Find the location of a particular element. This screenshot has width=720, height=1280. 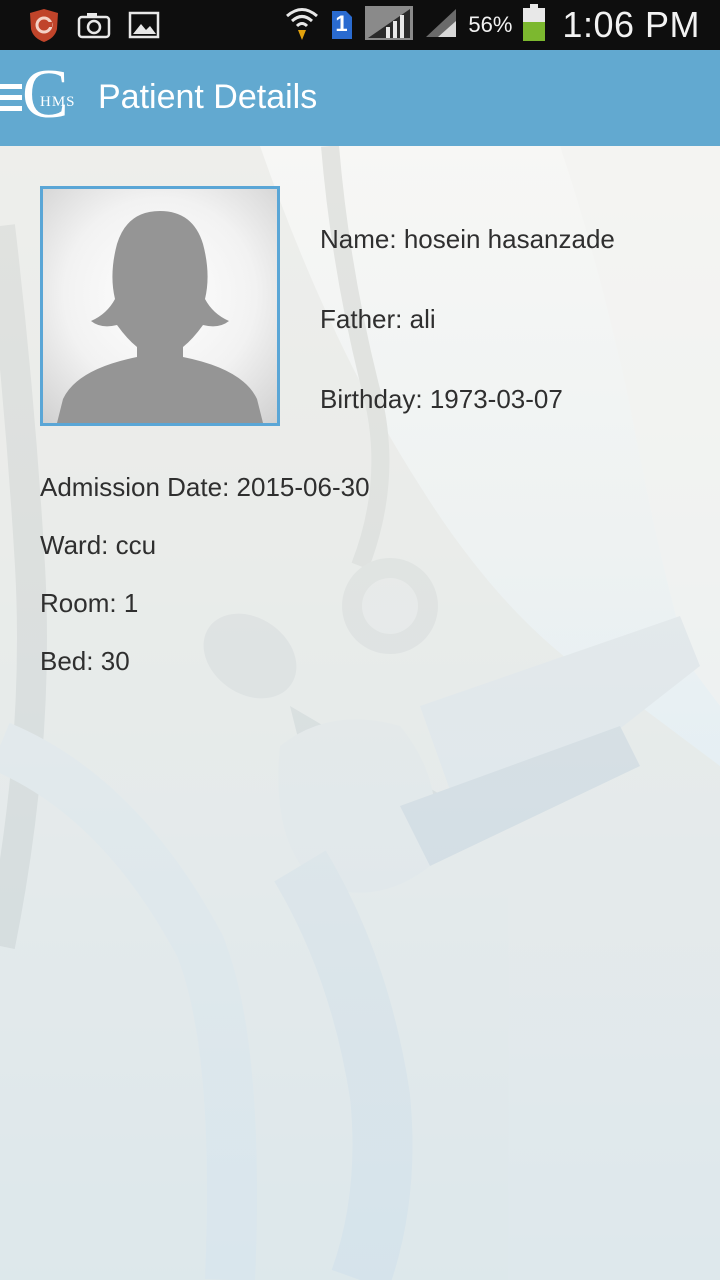

app-logo: C HMS is located at coordinates (57, 95).